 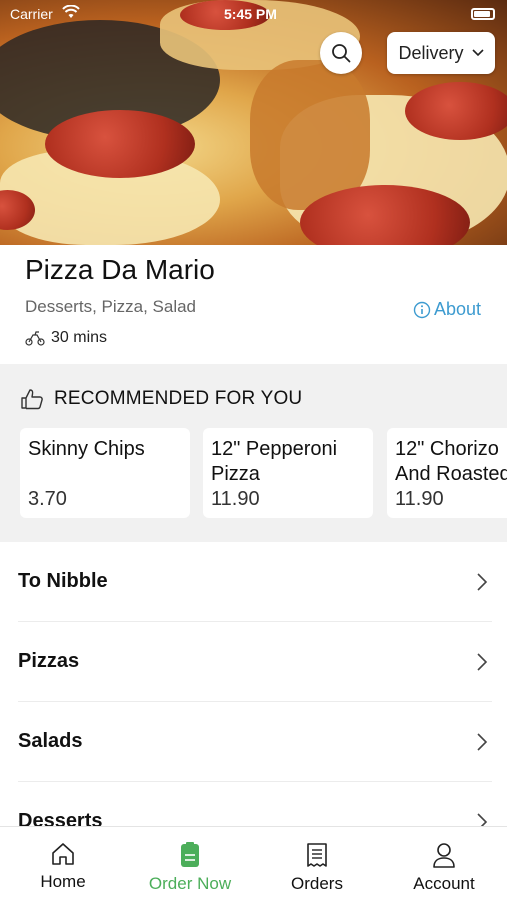 I want to click on status-bar: Carrier 5:45 PM, so click(x=253, y=14).